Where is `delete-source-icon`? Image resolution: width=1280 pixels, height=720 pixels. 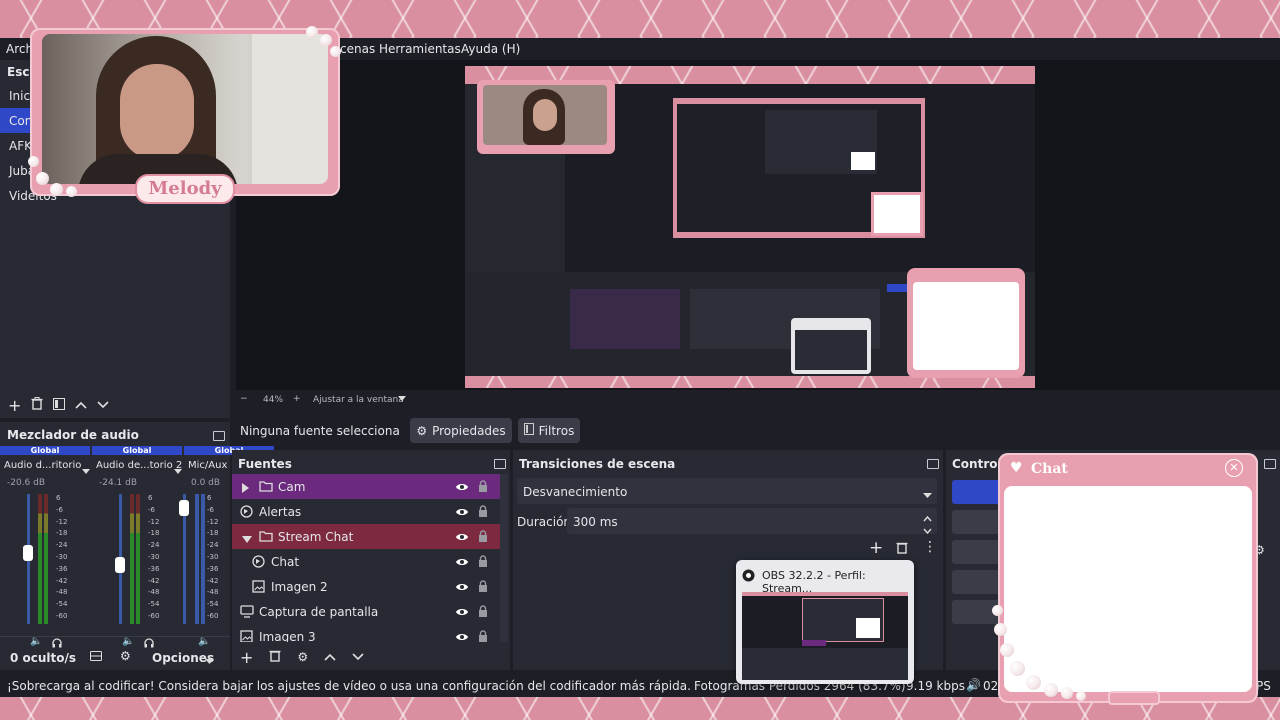 delete-source-icon is located at coordinates (275, 657).